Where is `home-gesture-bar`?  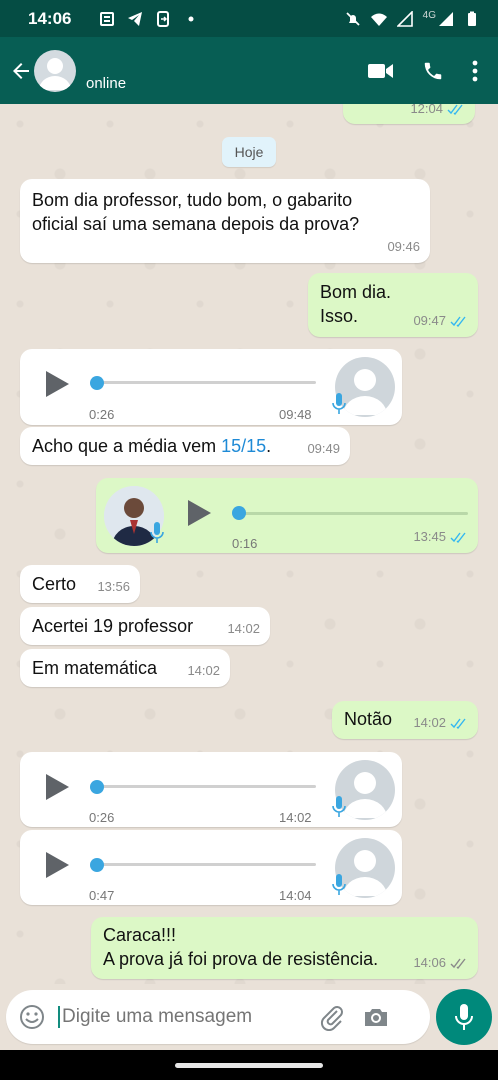
home-gesture-bar is located at coordinates (249, 1065).